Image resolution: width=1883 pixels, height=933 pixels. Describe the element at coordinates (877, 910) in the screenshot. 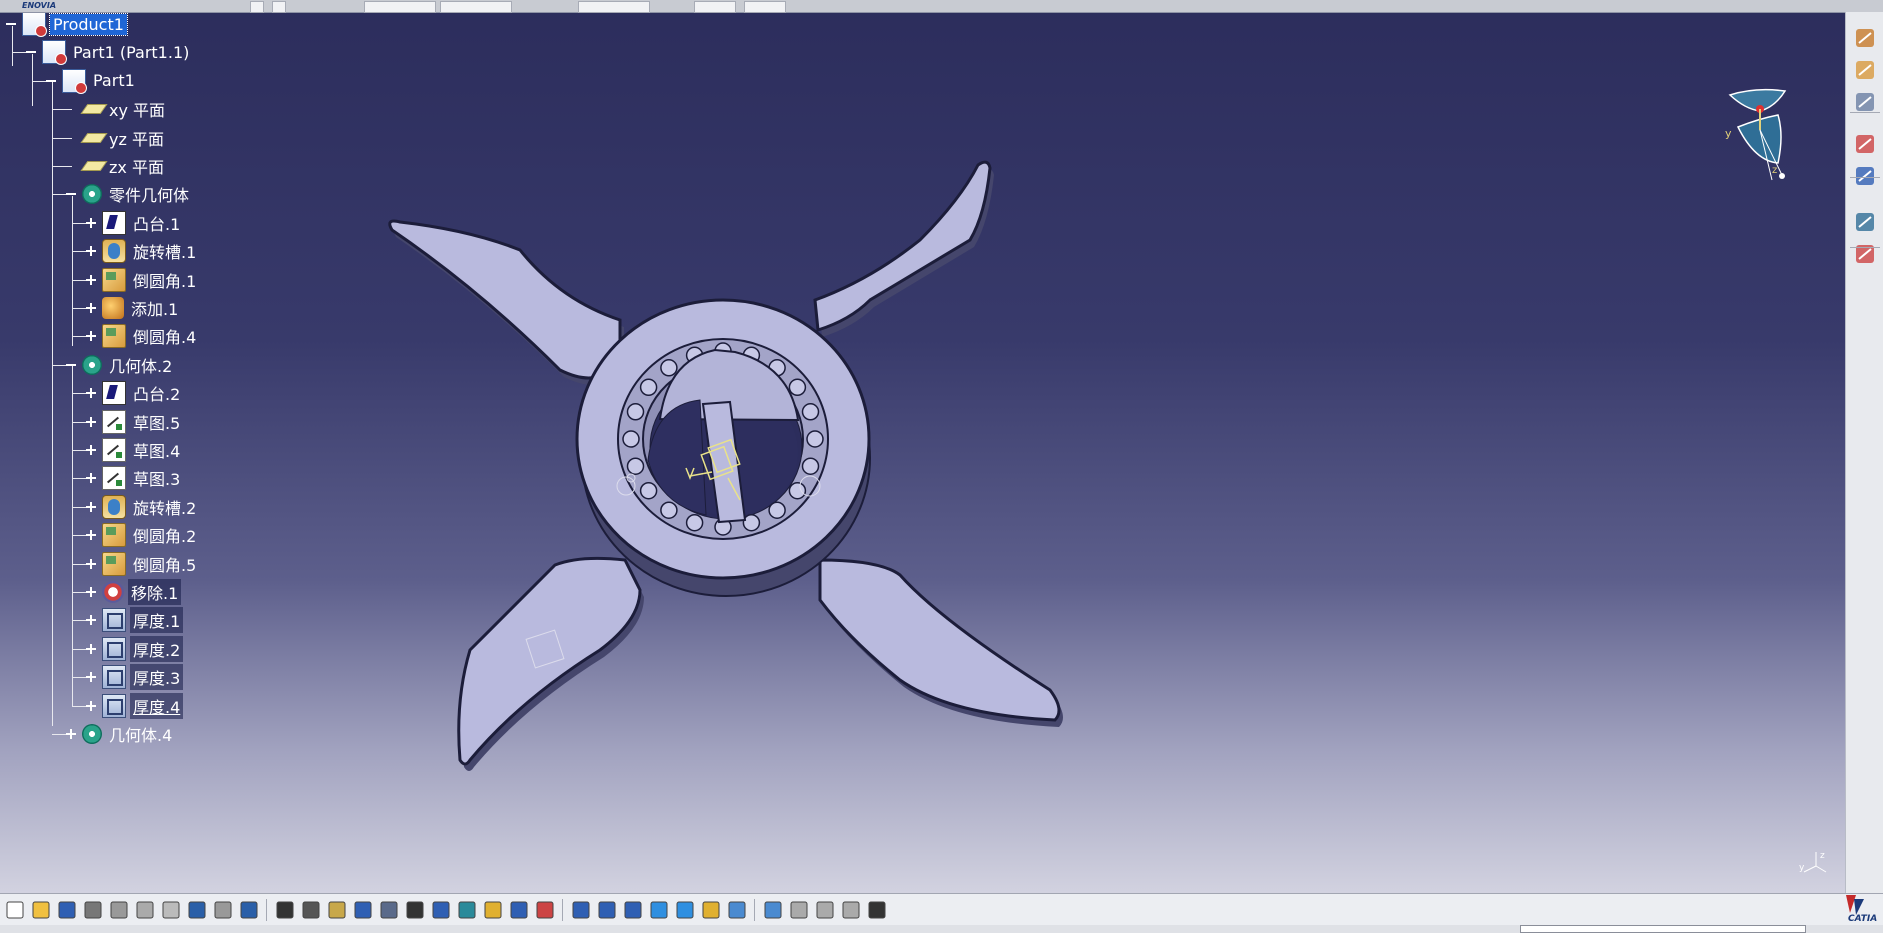

I see `capture-icon` at that location.